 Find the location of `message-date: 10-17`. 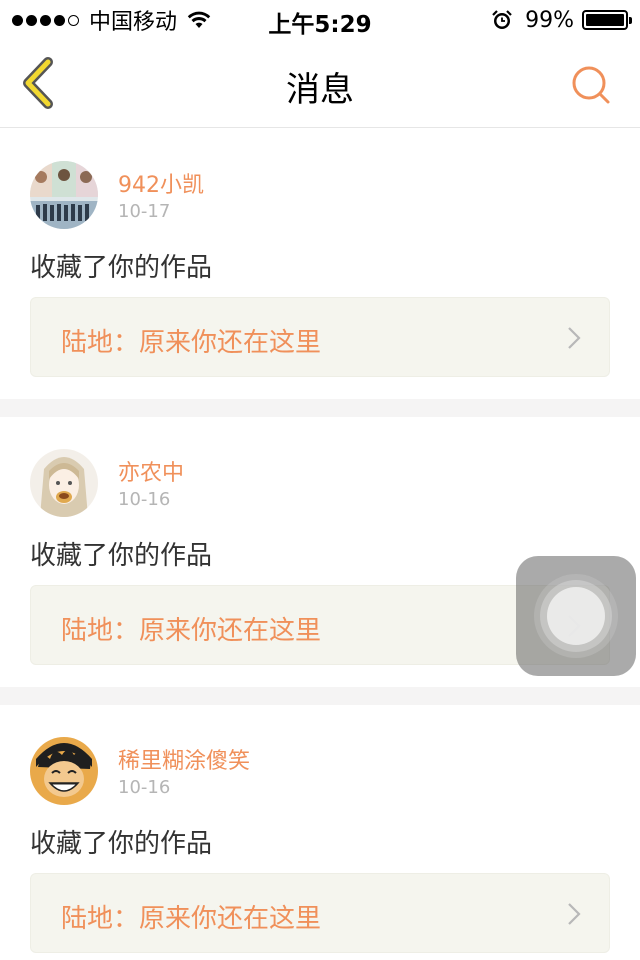

message-date: 10-17 is located at coordinates (144, 211).